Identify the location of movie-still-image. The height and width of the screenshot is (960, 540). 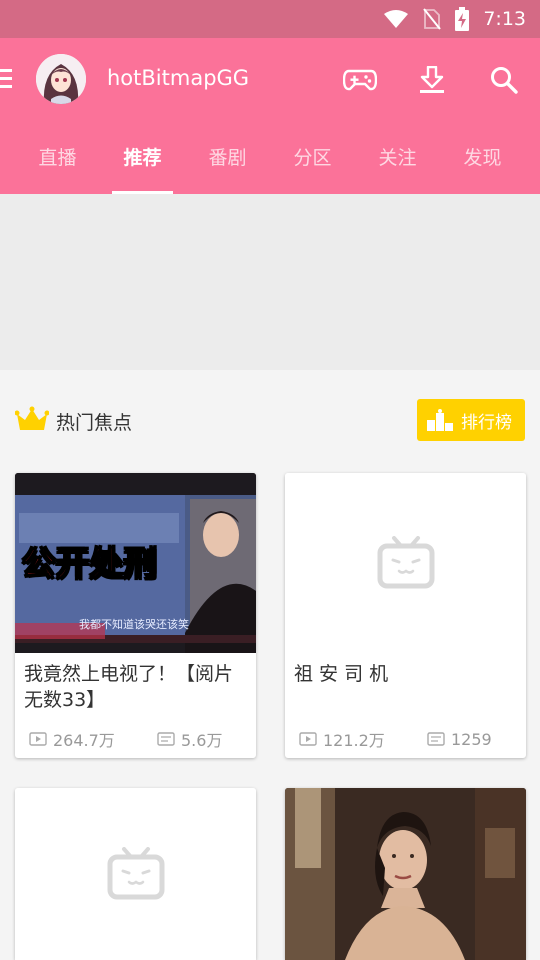
(405, 874).